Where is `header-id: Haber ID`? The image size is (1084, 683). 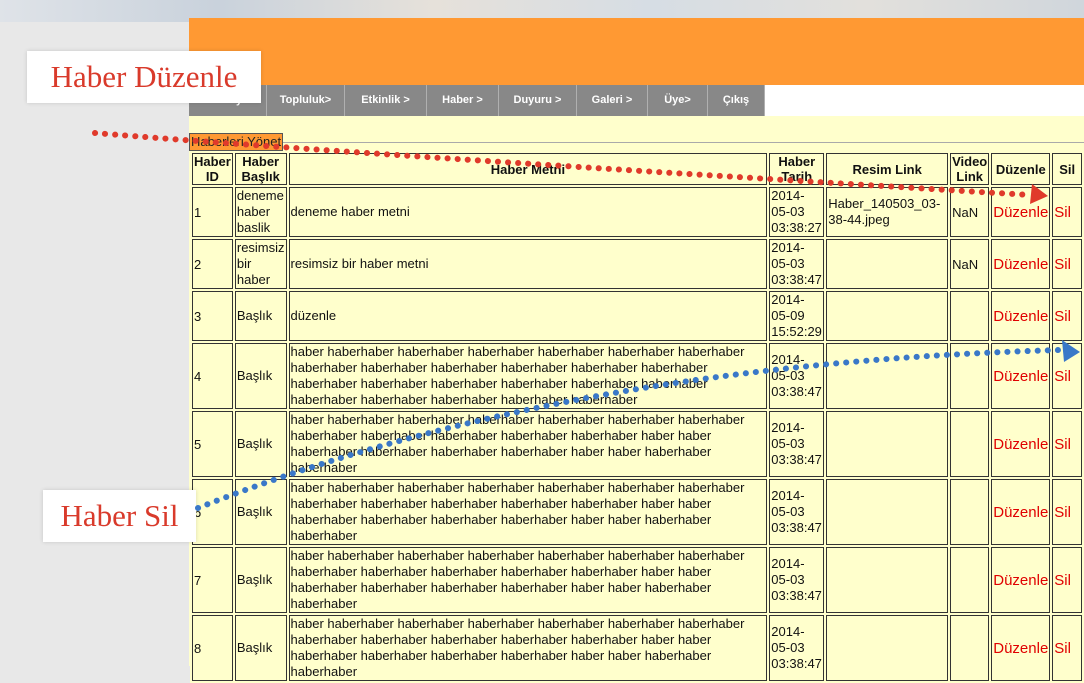 header-id: Haber ID is located at coordinates (212, 169).